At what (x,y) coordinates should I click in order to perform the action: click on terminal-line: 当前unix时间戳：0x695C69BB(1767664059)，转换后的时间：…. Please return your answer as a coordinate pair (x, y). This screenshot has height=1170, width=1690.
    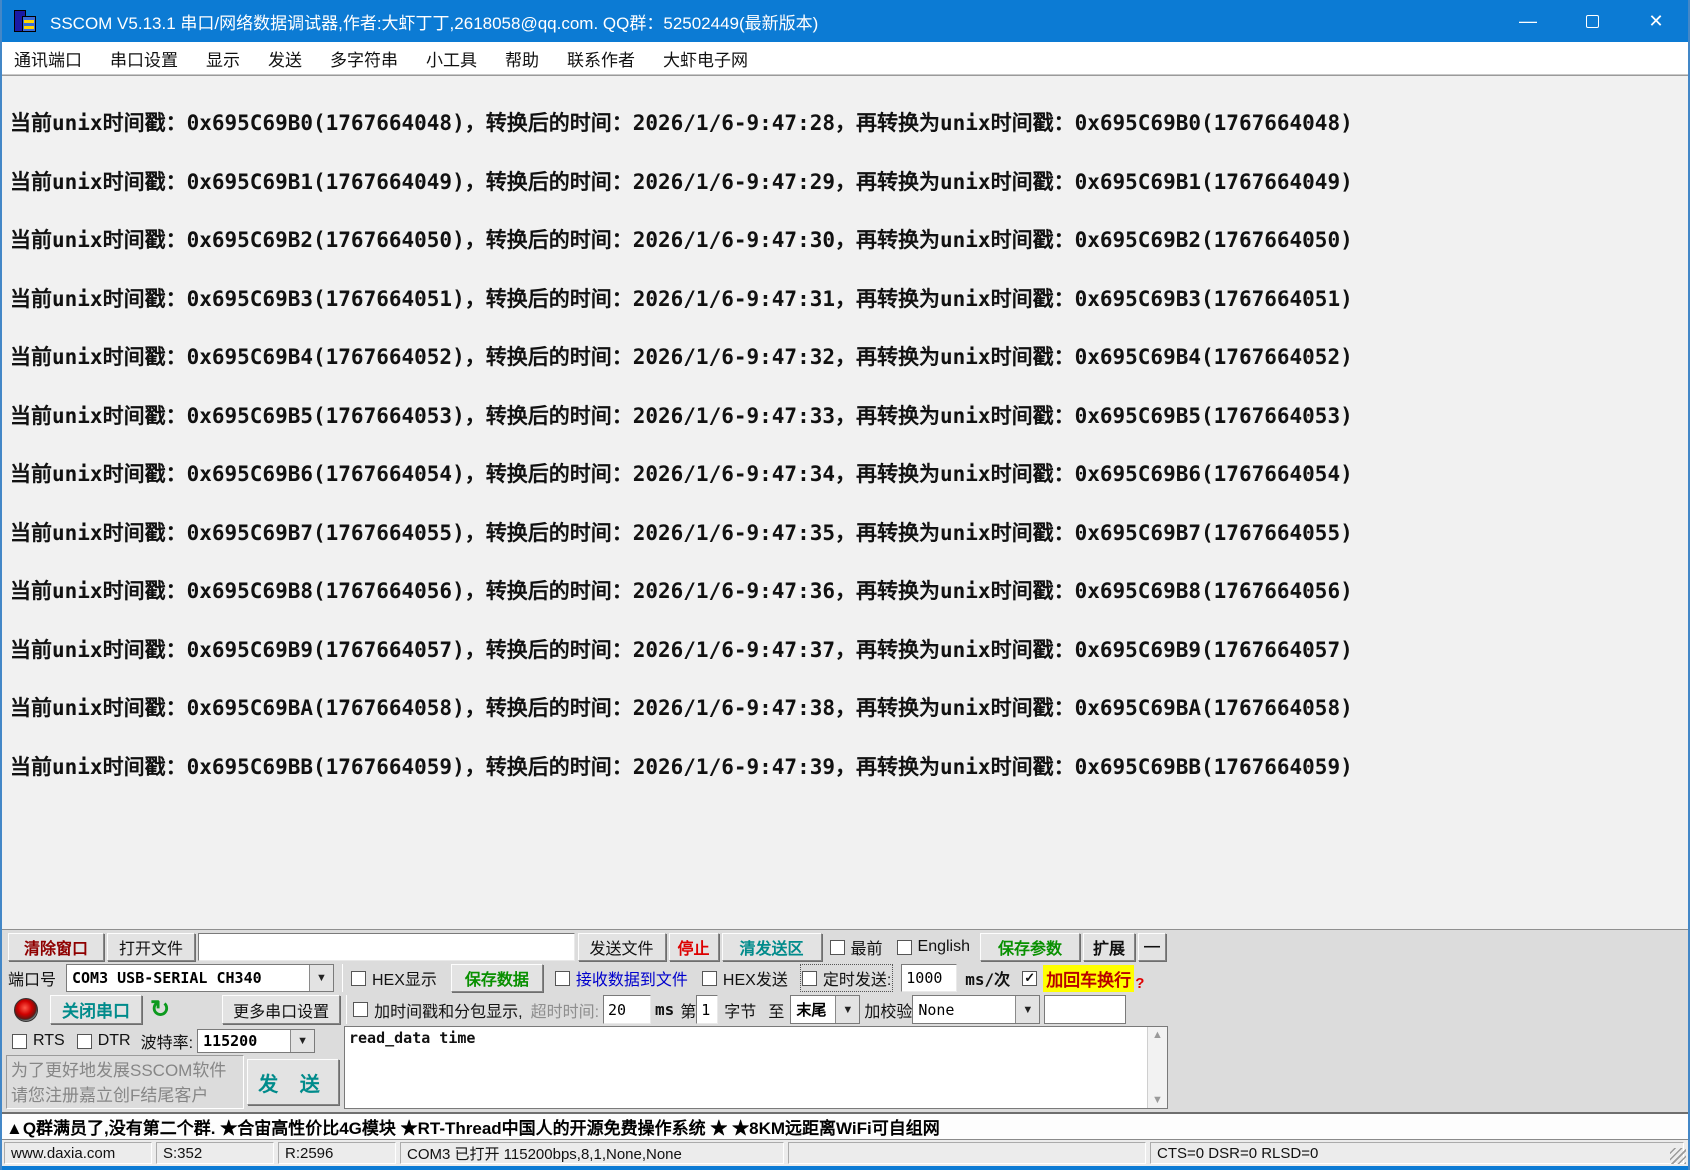
    Looking at the image, I should click on (681, 766).